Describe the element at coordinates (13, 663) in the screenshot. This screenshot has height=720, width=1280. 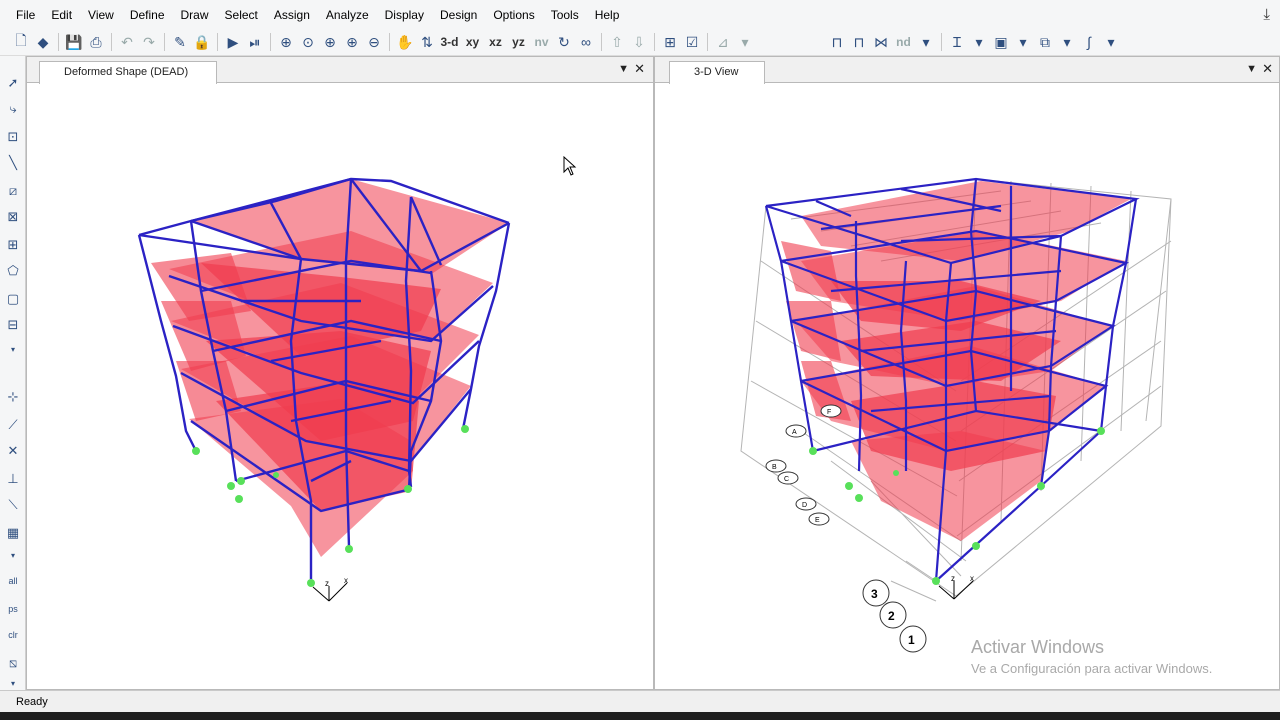
I see `intersecting-line-icon: ⧅` at that location.